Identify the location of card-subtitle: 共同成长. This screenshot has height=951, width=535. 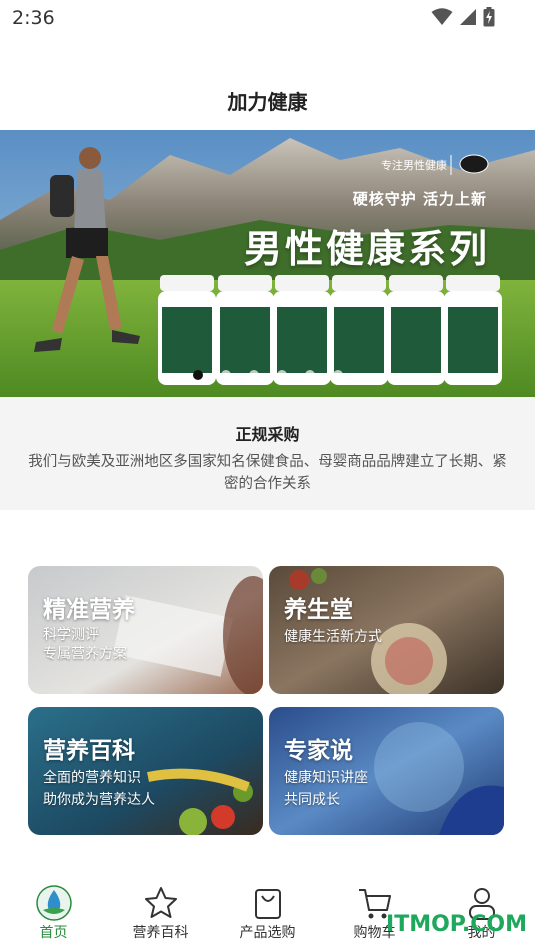
(312, 800).